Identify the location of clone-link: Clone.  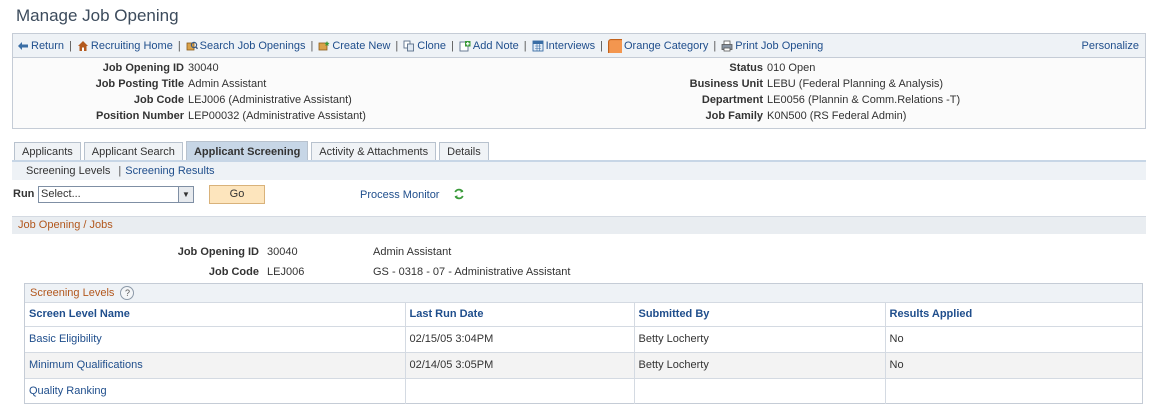
(424, 46).